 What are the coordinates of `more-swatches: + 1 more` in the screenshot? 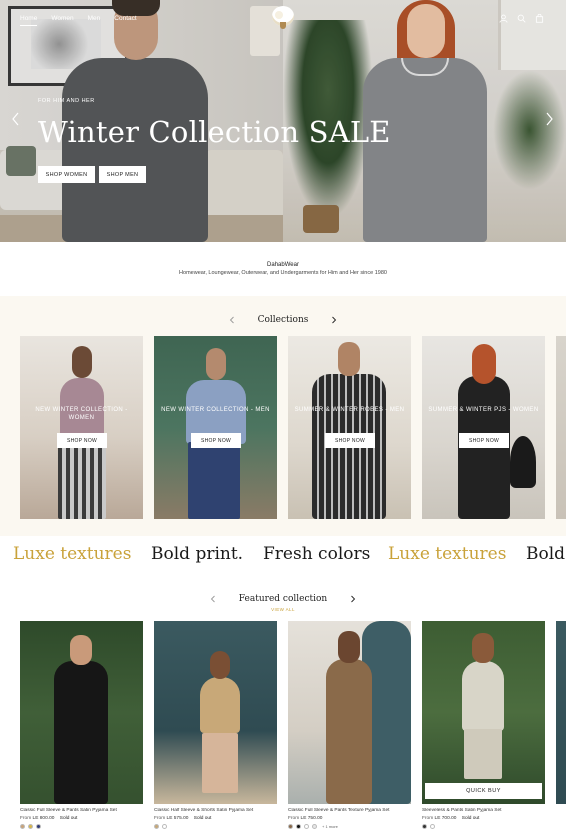 It's located at (330, 826).